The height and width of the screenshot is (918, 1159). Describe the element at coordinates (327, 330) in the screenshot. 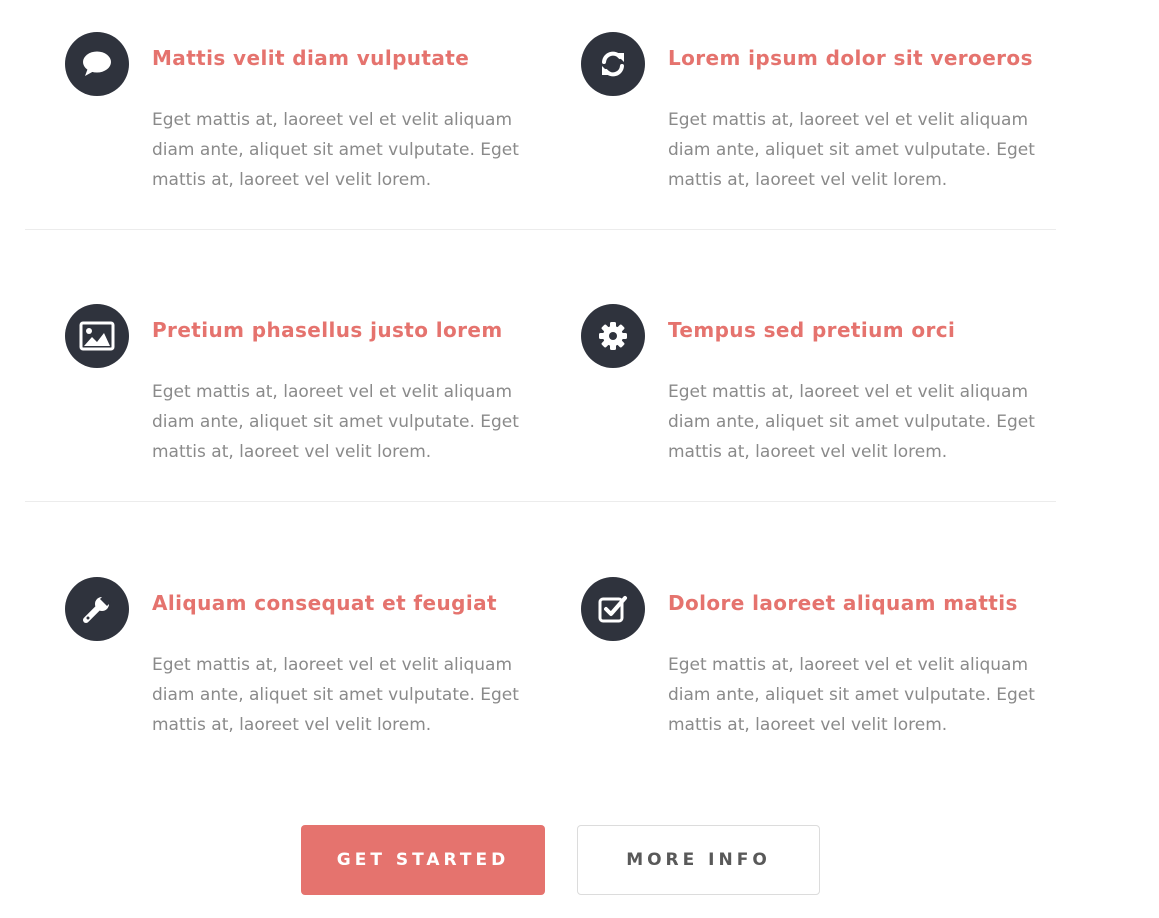

I see `feature-title: Pretium phasellus justo lorem` at that location.